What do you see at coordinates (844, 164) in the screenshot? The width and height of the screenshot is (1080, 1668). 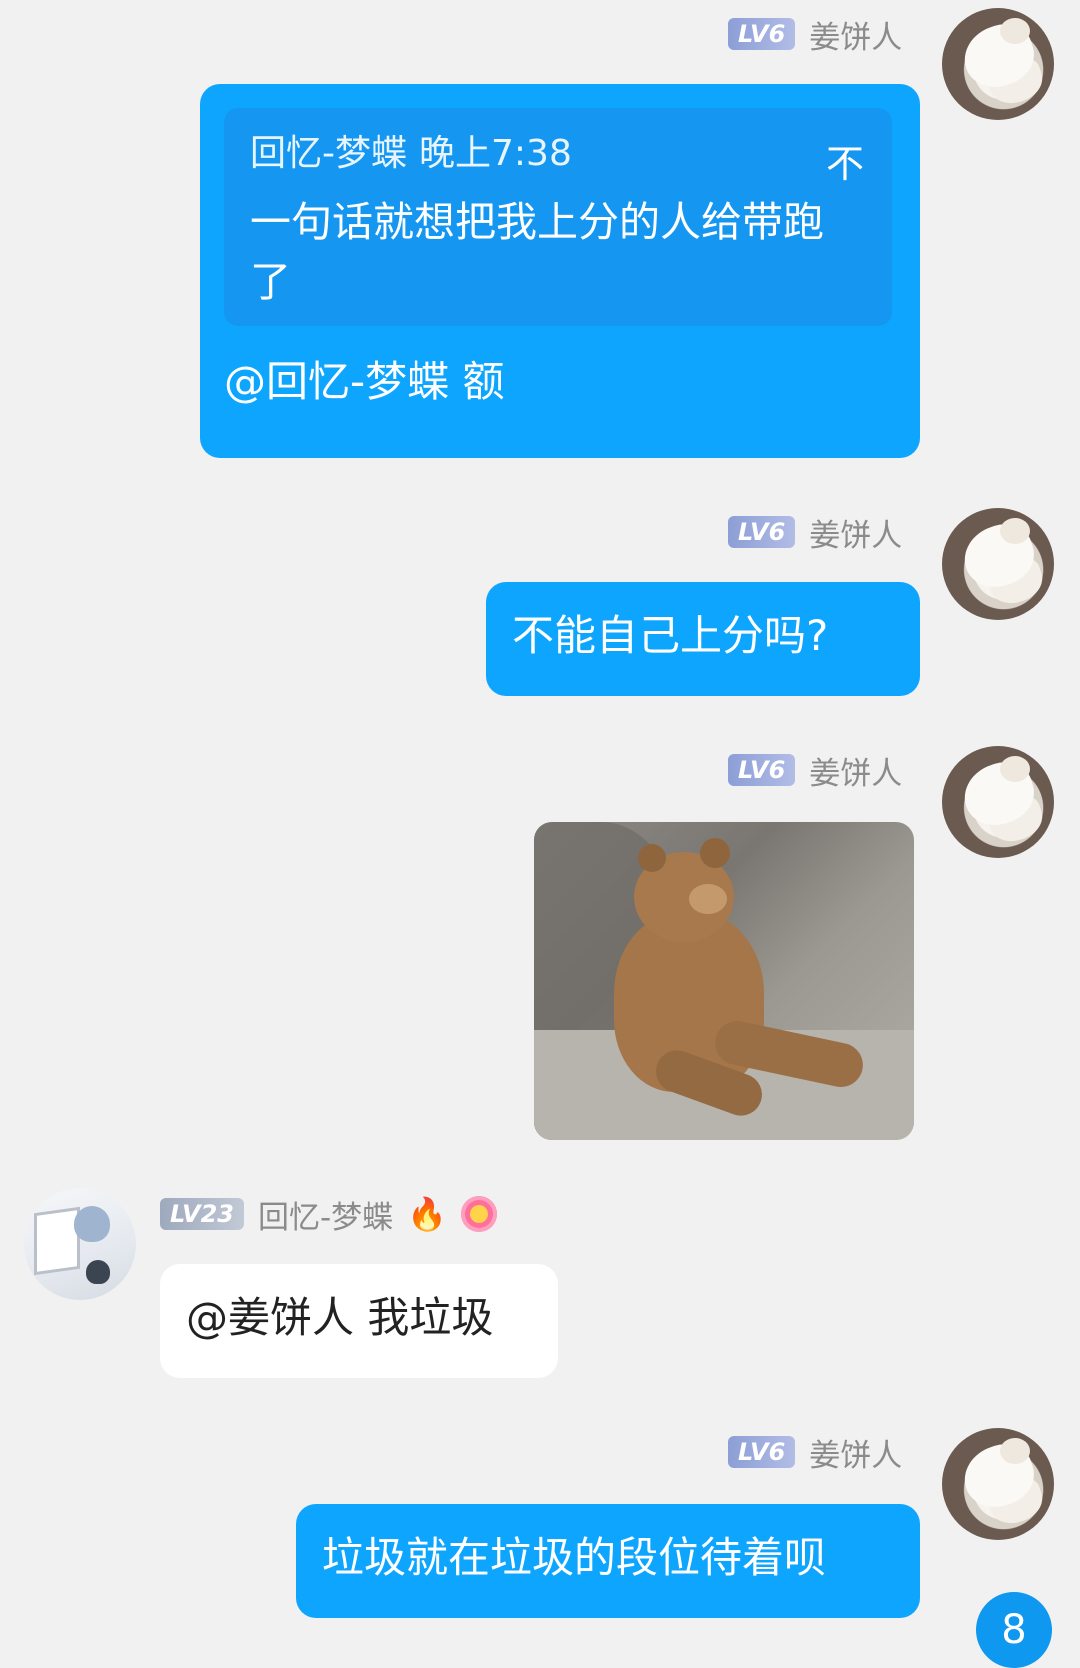 I see `quote-mark: 不` at bounding box center [844, 164].